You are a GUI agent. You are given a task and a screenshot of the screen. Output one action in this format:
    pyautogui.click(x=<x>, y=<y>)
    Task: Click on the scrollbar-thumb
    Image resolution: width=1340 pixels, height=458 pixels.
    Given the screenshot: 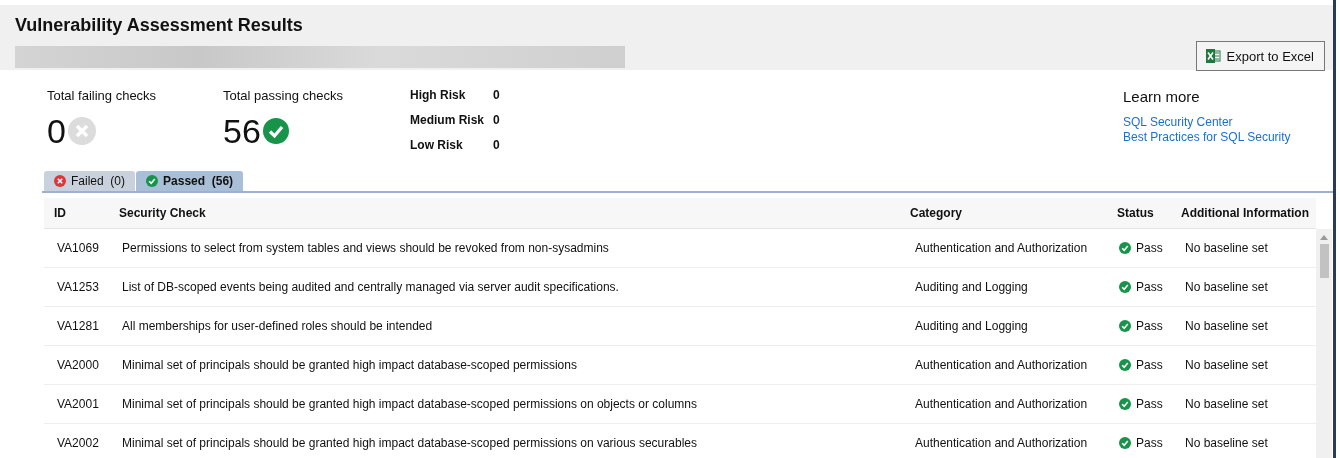 What is the action you would take?
    pyautogui.click(x=1324, y=261)
    